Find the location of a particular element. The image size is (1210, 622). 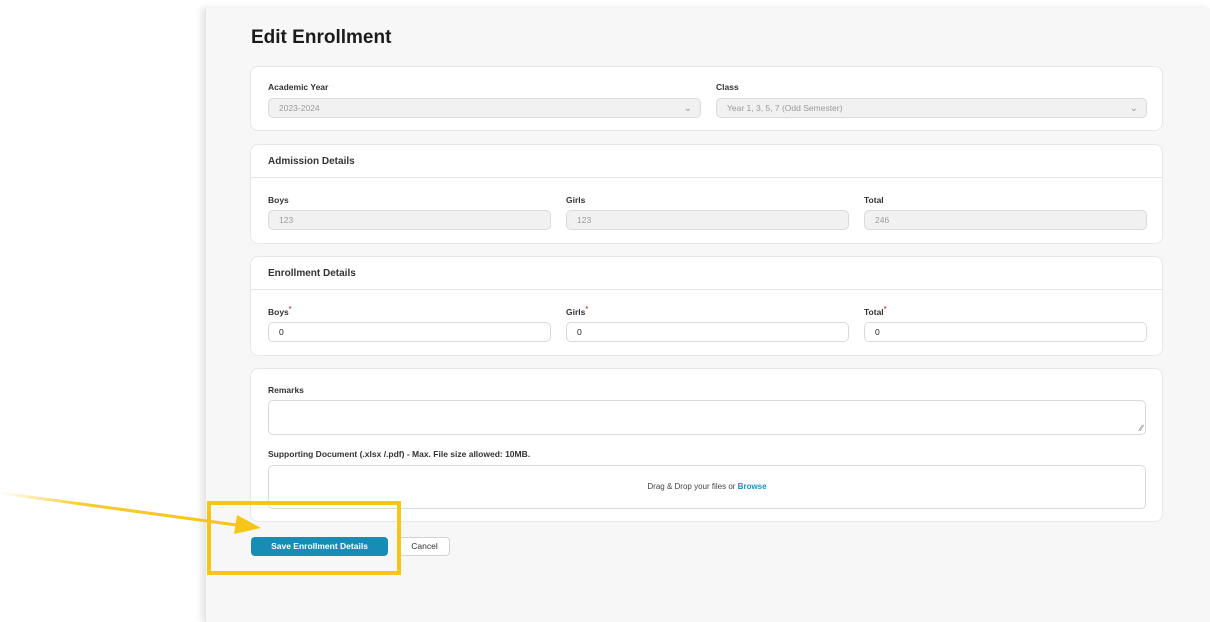

class-select: Year 1, 3, 5, 7 (Odd Semester) ⌄ is located at coordinates (931, 108).